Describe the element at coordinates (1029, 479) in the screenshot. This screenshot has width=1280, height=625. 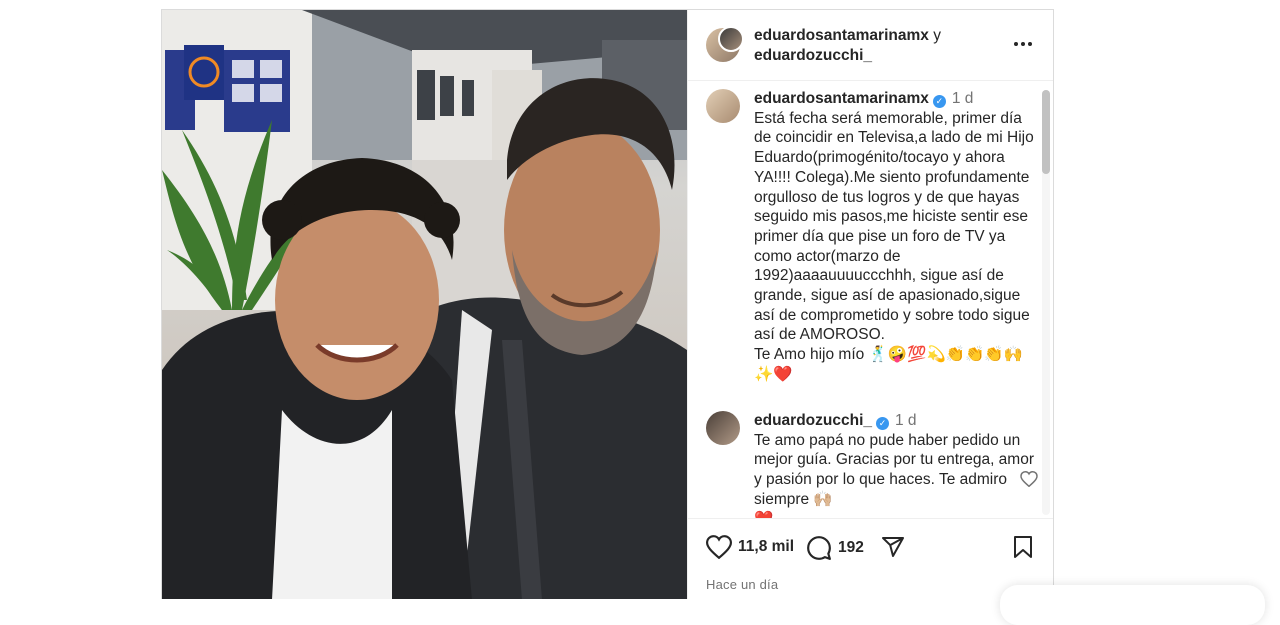
I see `heart-outline-icon` at that location.